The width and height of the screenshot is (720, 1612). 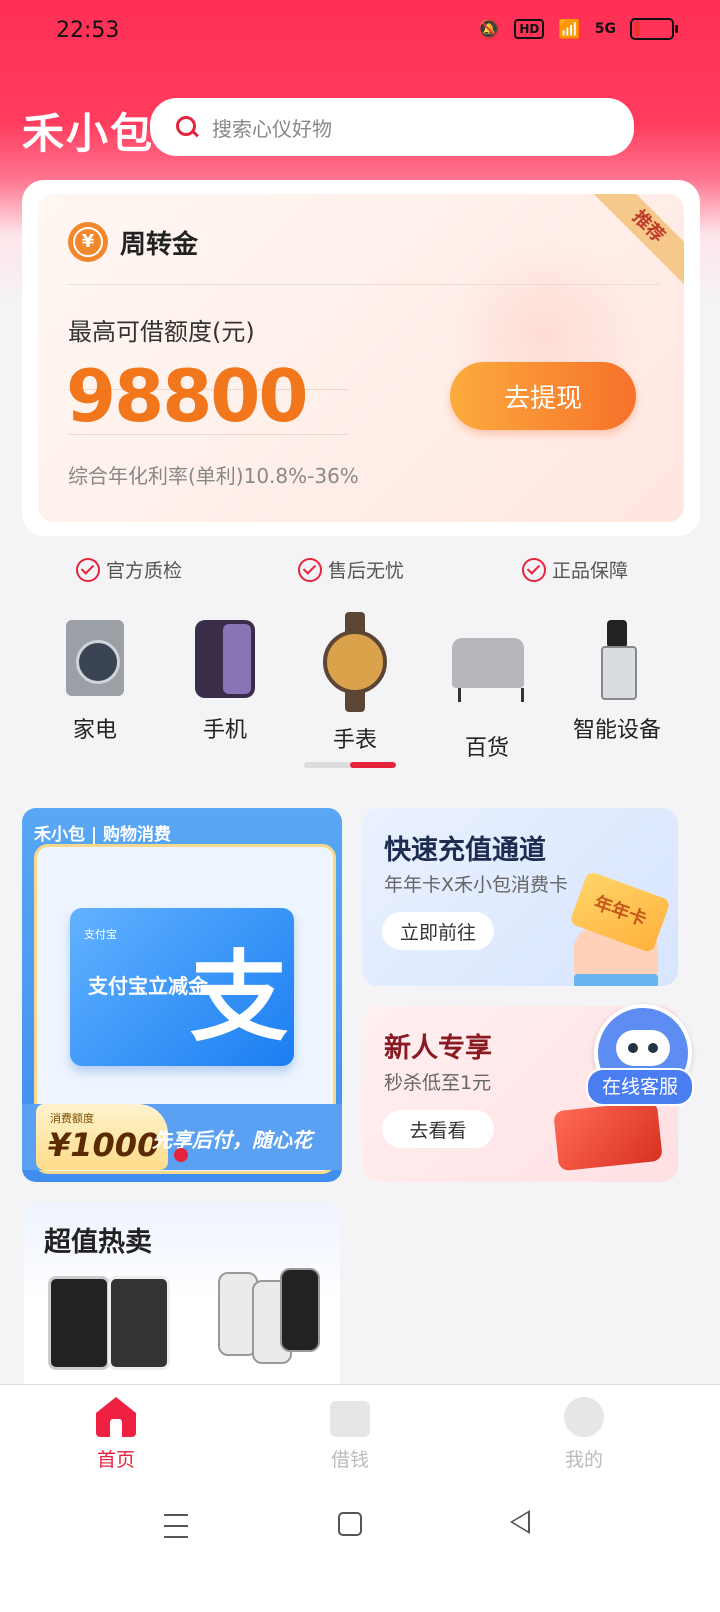 What do you see at coordinates (95, 658) in the screenshot?
I see `washing-machine-icon` at bounding box center [95, 658].